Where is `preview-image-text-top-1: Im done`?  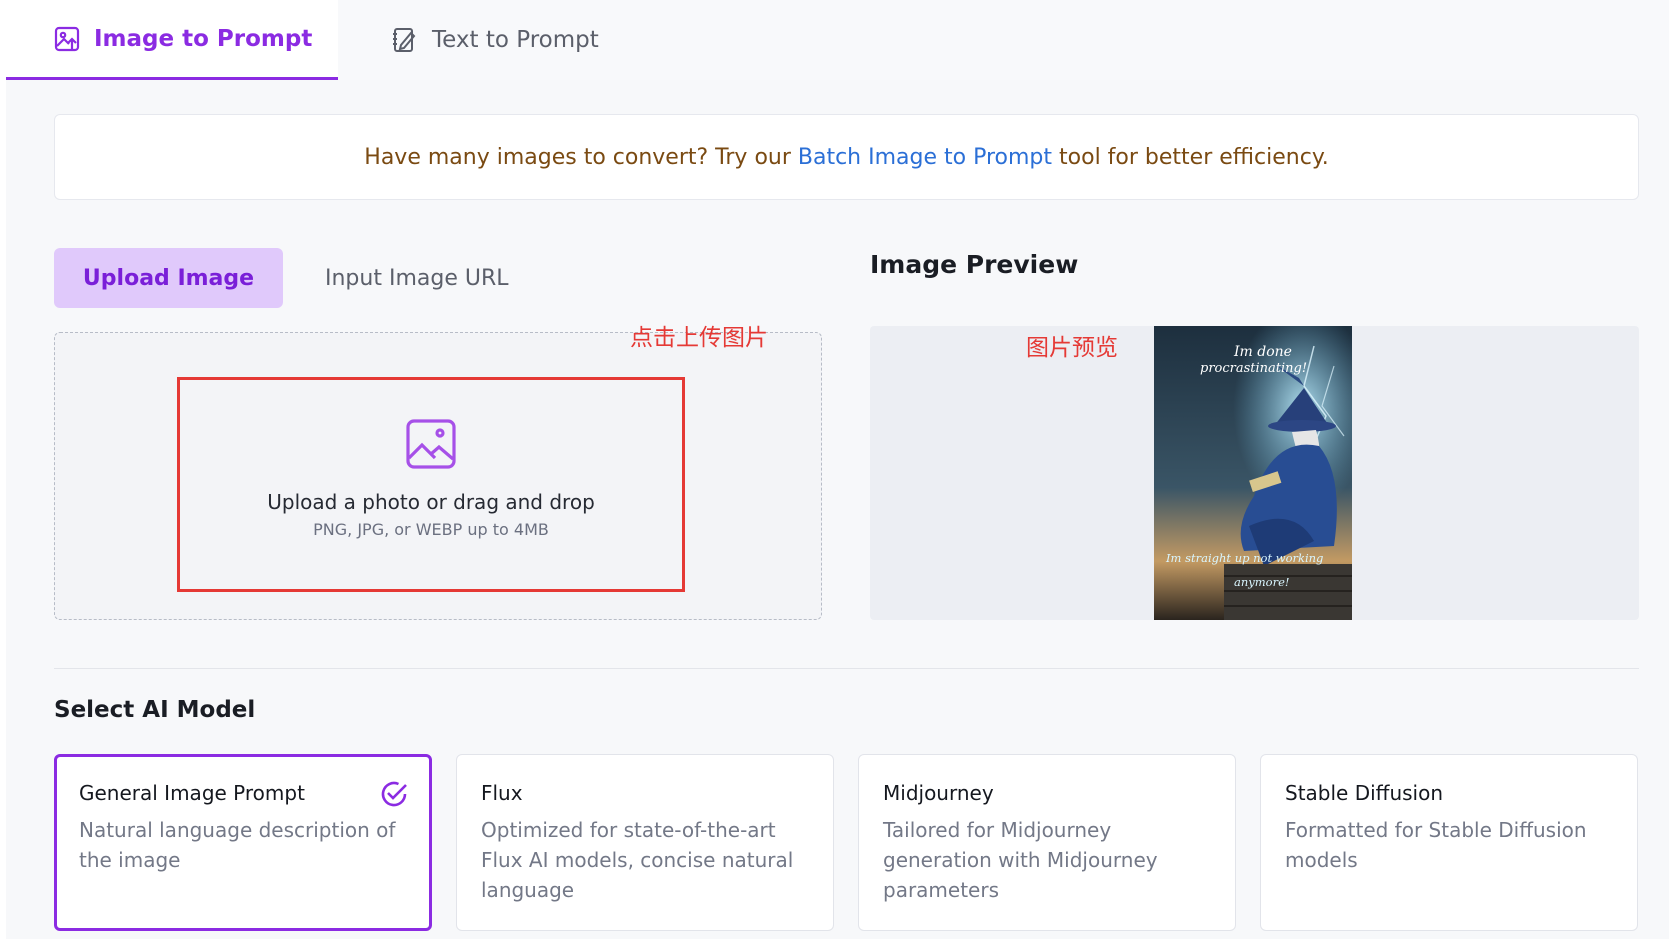 preview-image-text-top-1: Im done is located at coordinates (1262, 352).